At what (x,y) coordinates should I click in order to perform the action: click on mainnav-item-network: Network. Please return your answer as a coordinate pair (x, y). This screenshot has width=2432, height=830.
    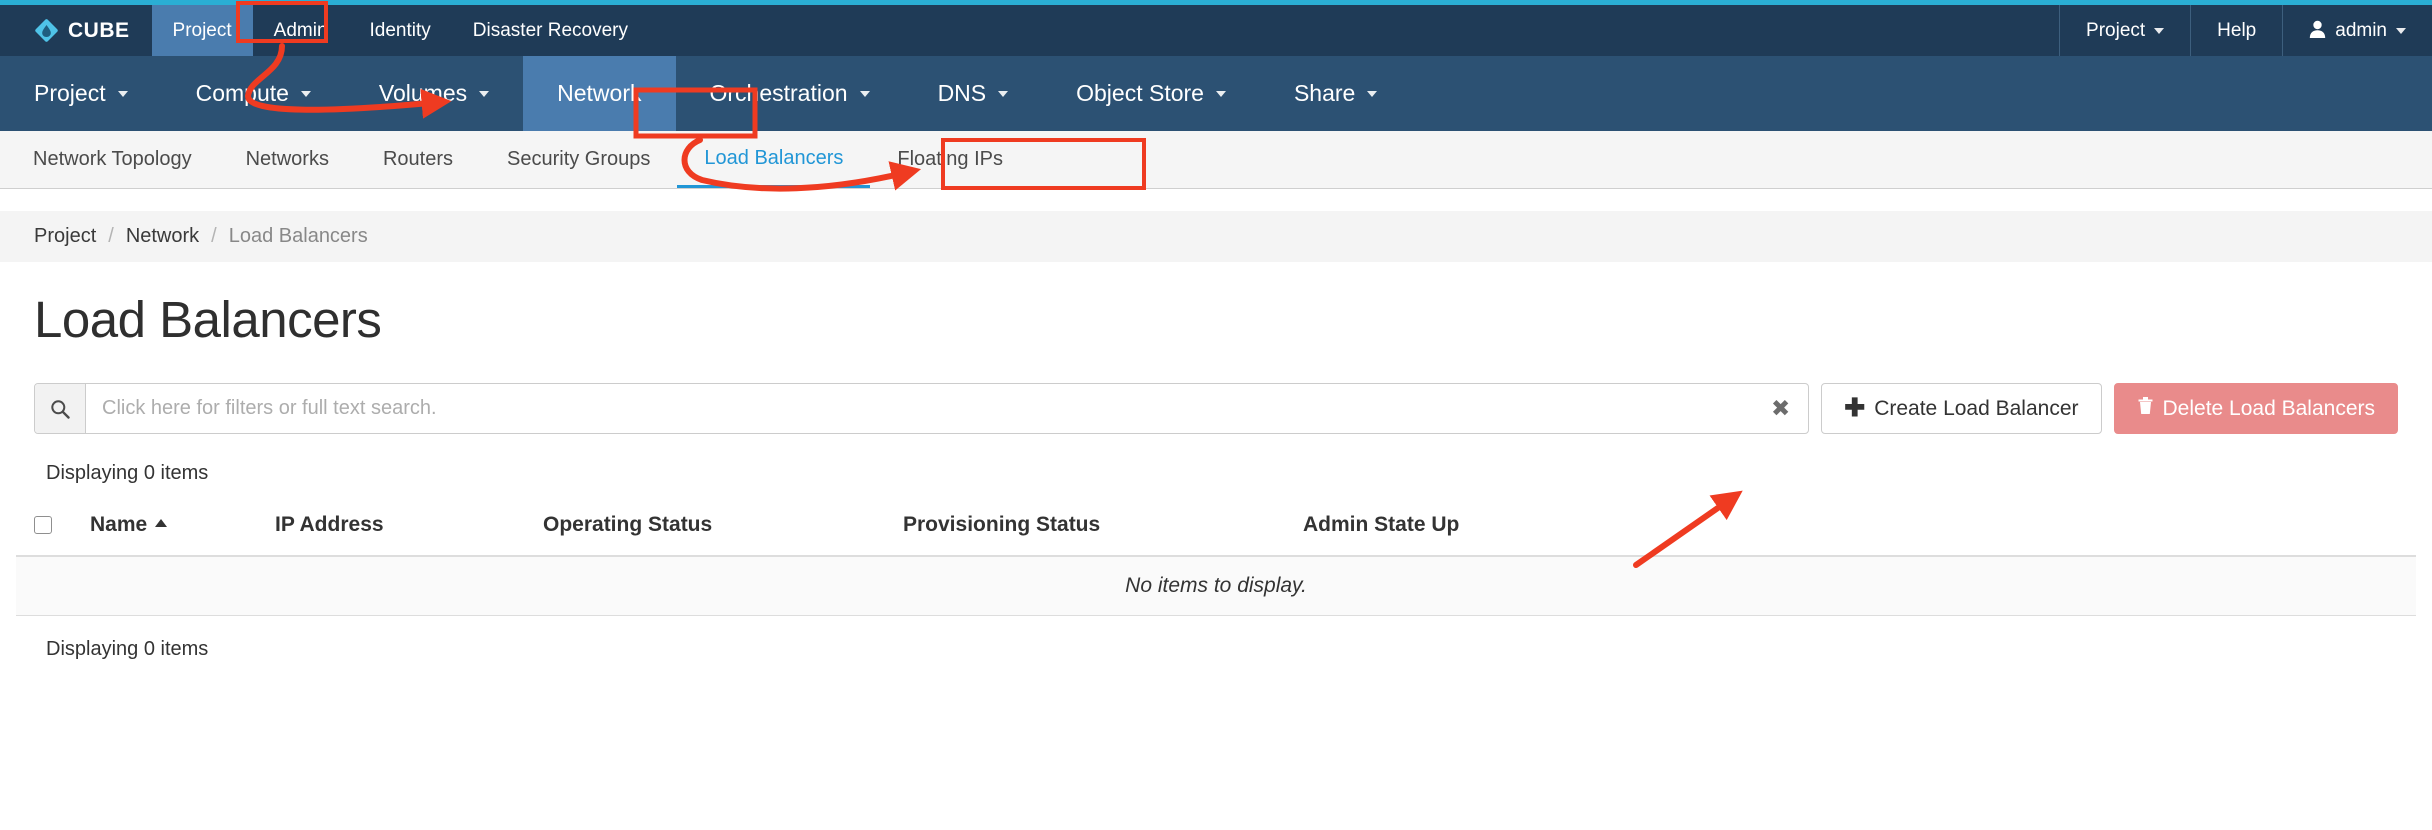
    Looking at the image, I should click on (599, 93).